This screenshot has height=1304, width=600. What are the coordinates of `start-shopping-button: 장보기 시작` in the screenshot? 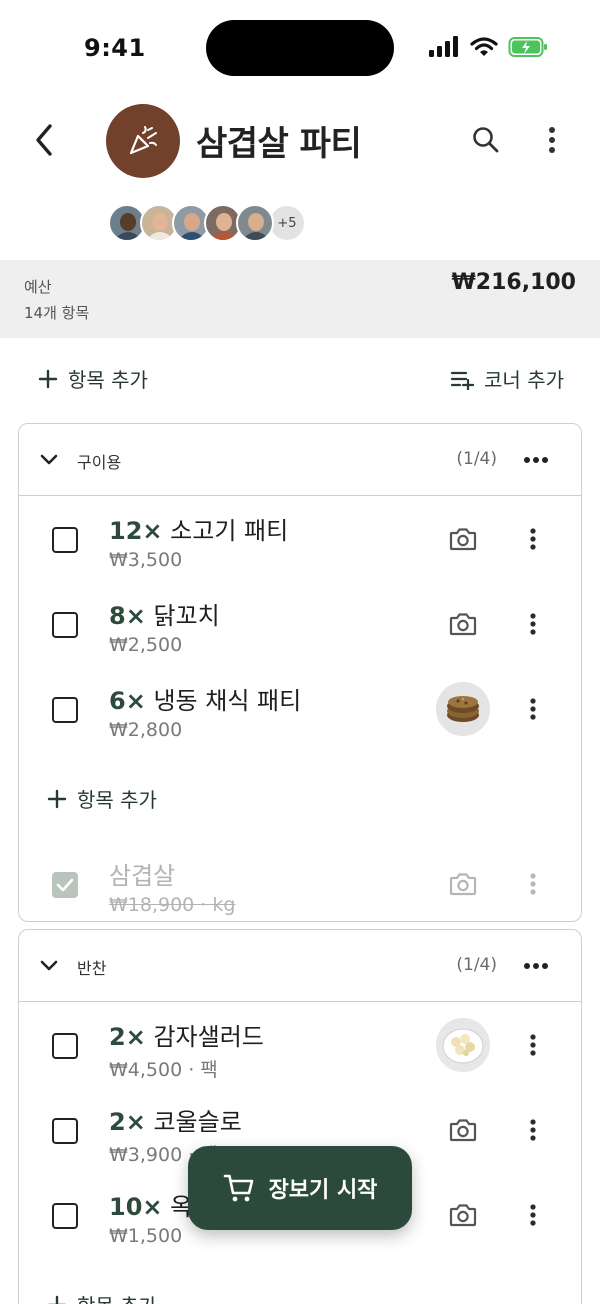 It's located at (300, 1188).